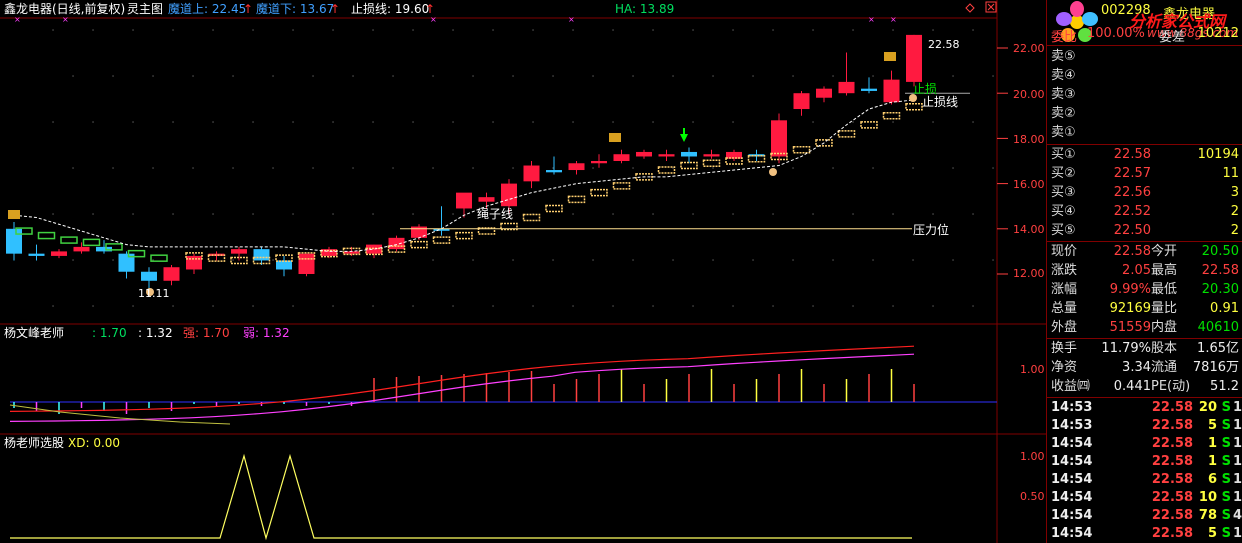 This screenshot has height=543, width=1242. Describe the element at coordinates (1032, 369) in the screenshot. I see `axis-label: 1.00` at that location.